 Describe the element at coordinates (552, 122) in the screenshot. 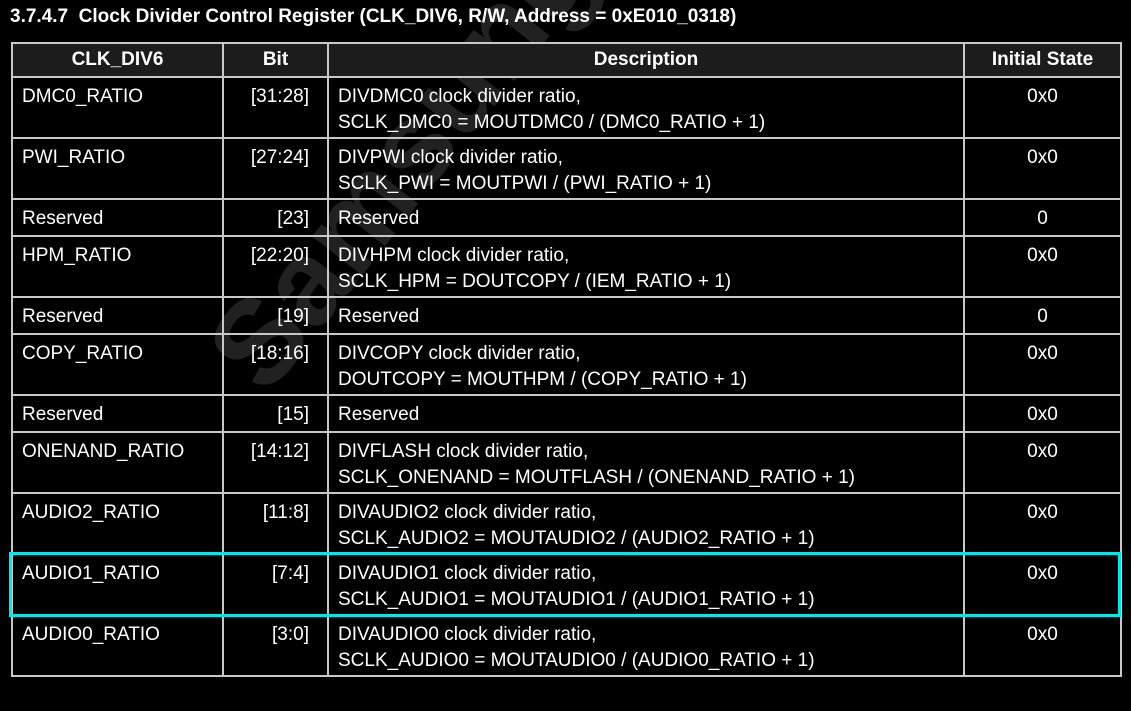

I see `description-line-2: SCLK_DMC0 = MOUTDMC0 / (DMC0_RATIO + 1)` at that location.